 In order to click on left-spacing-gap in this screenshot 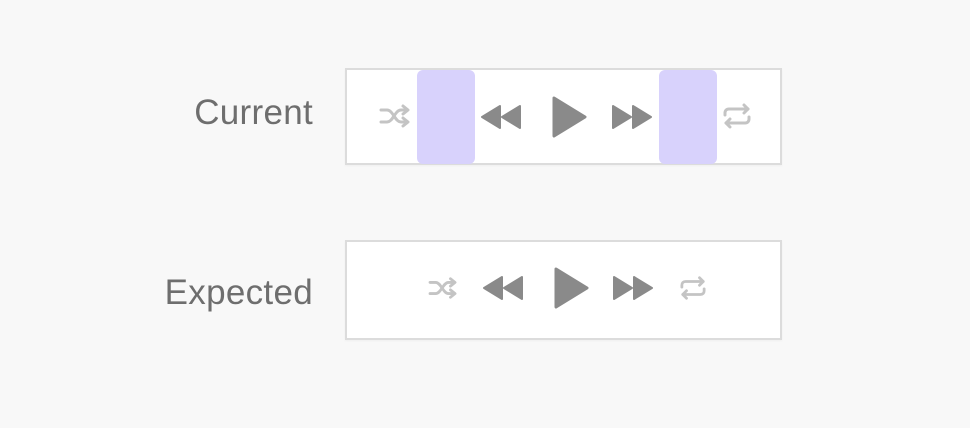, I will do `click(446, 117)`.